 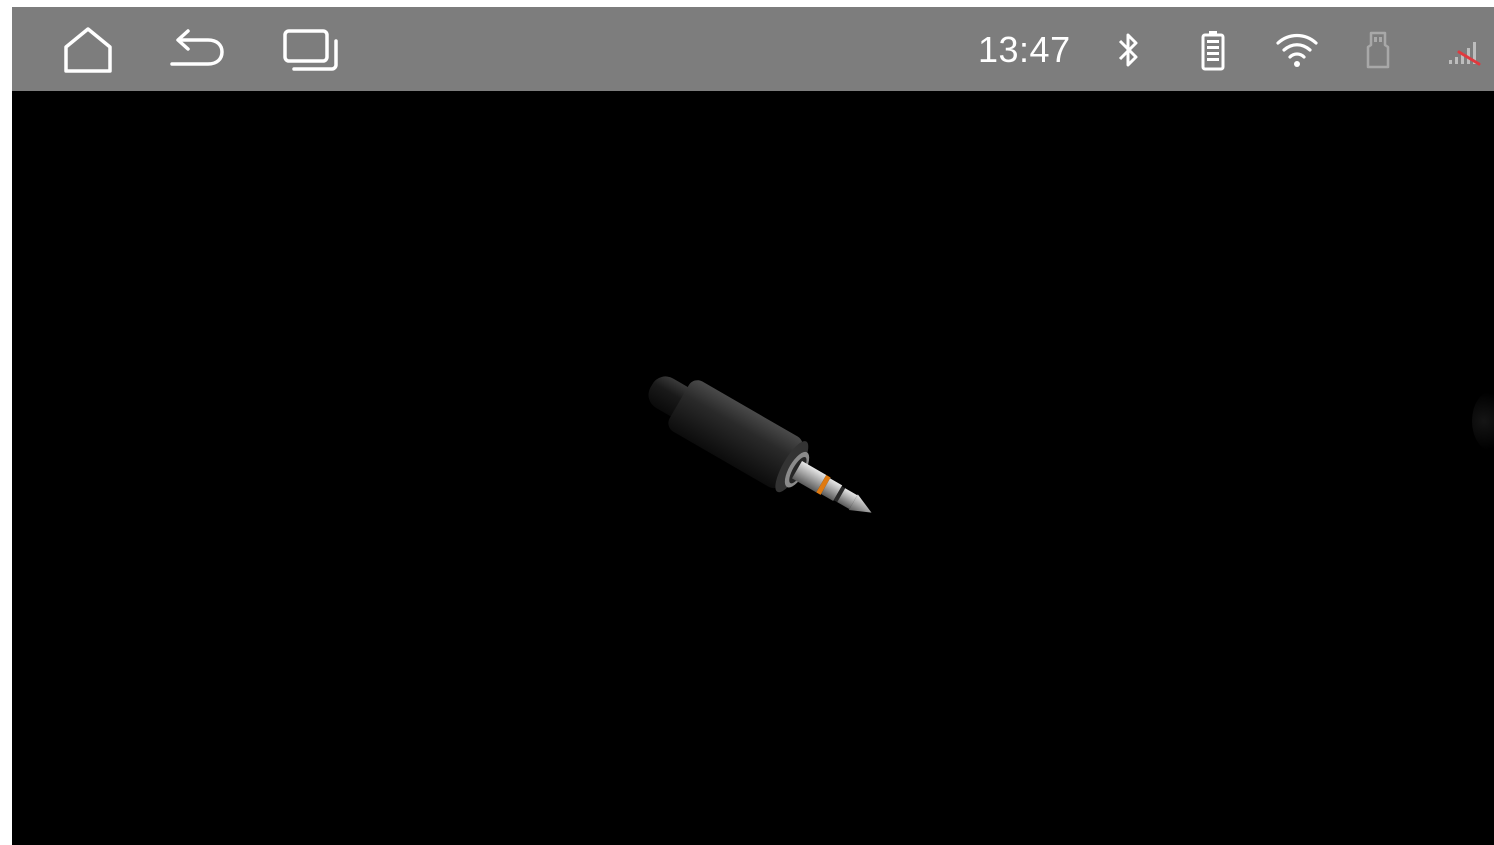 I want to click on clock: 13:47, so click(x=1024, y=49).